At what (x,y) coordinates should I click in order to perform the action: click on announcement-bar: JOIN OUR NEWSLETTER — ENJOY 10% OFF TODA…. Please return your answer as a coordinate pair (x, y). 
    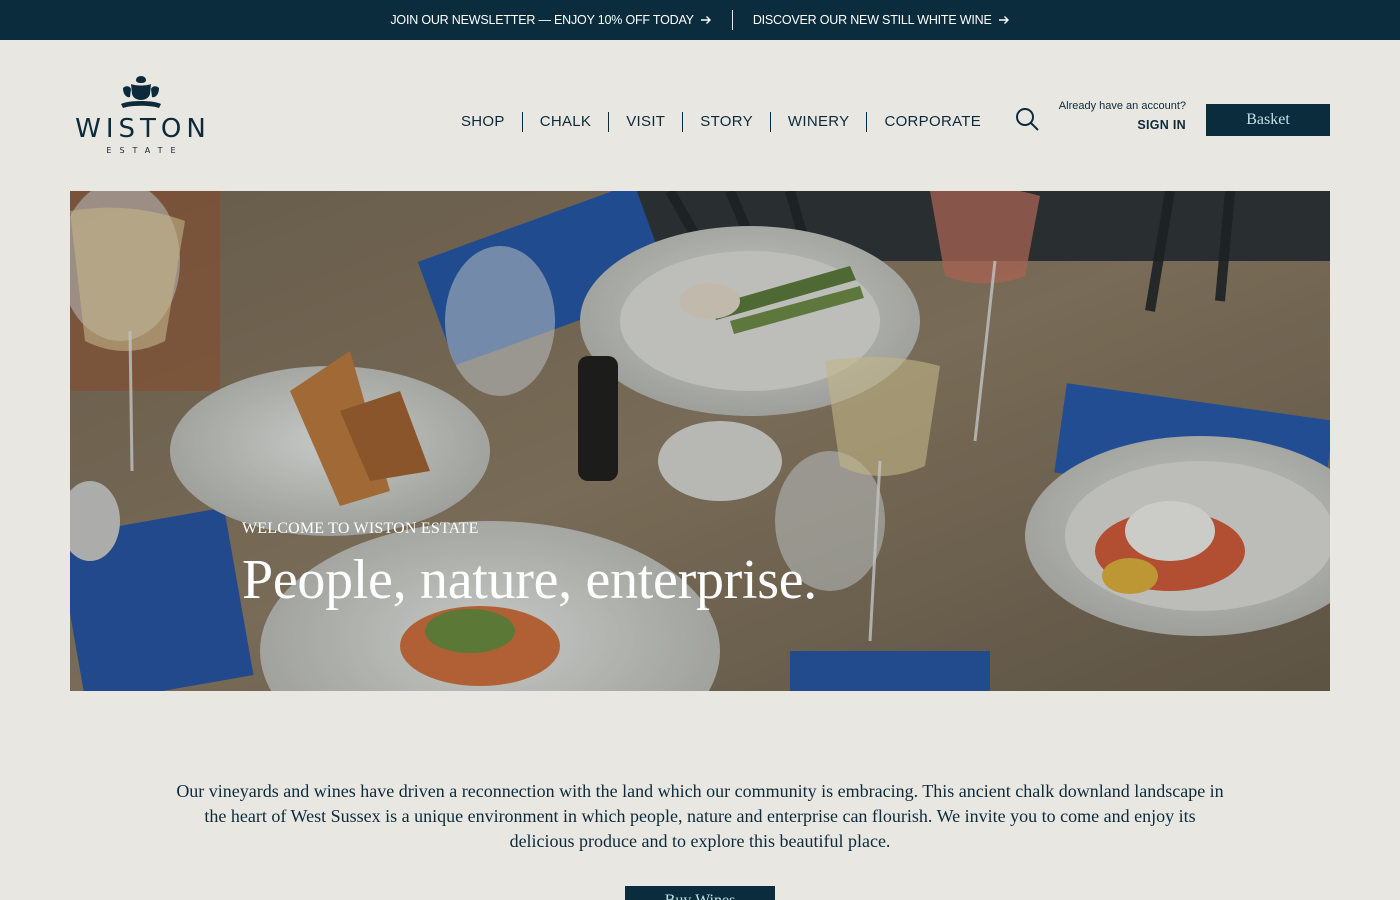
    Looking at the image, I should click on (700, 20).